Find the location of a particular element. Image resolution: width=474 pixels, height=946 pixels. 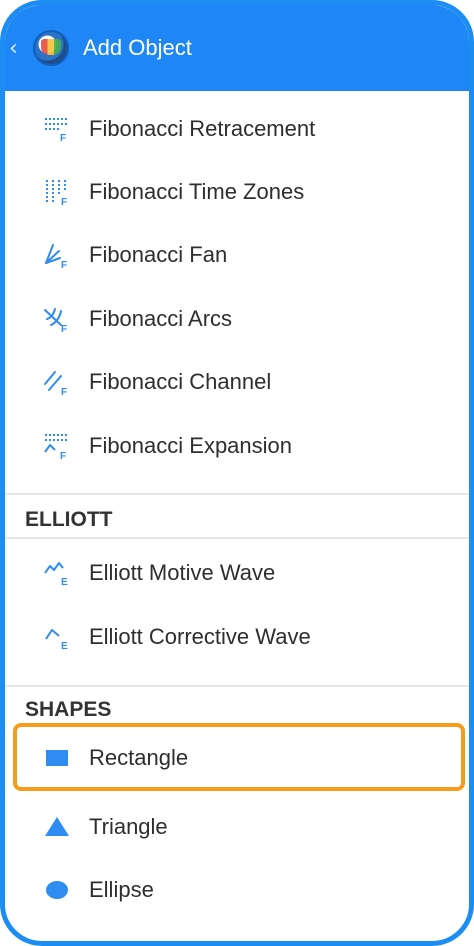

section-title-elliott: ELLIOTT is located at coordinates (69, 519).